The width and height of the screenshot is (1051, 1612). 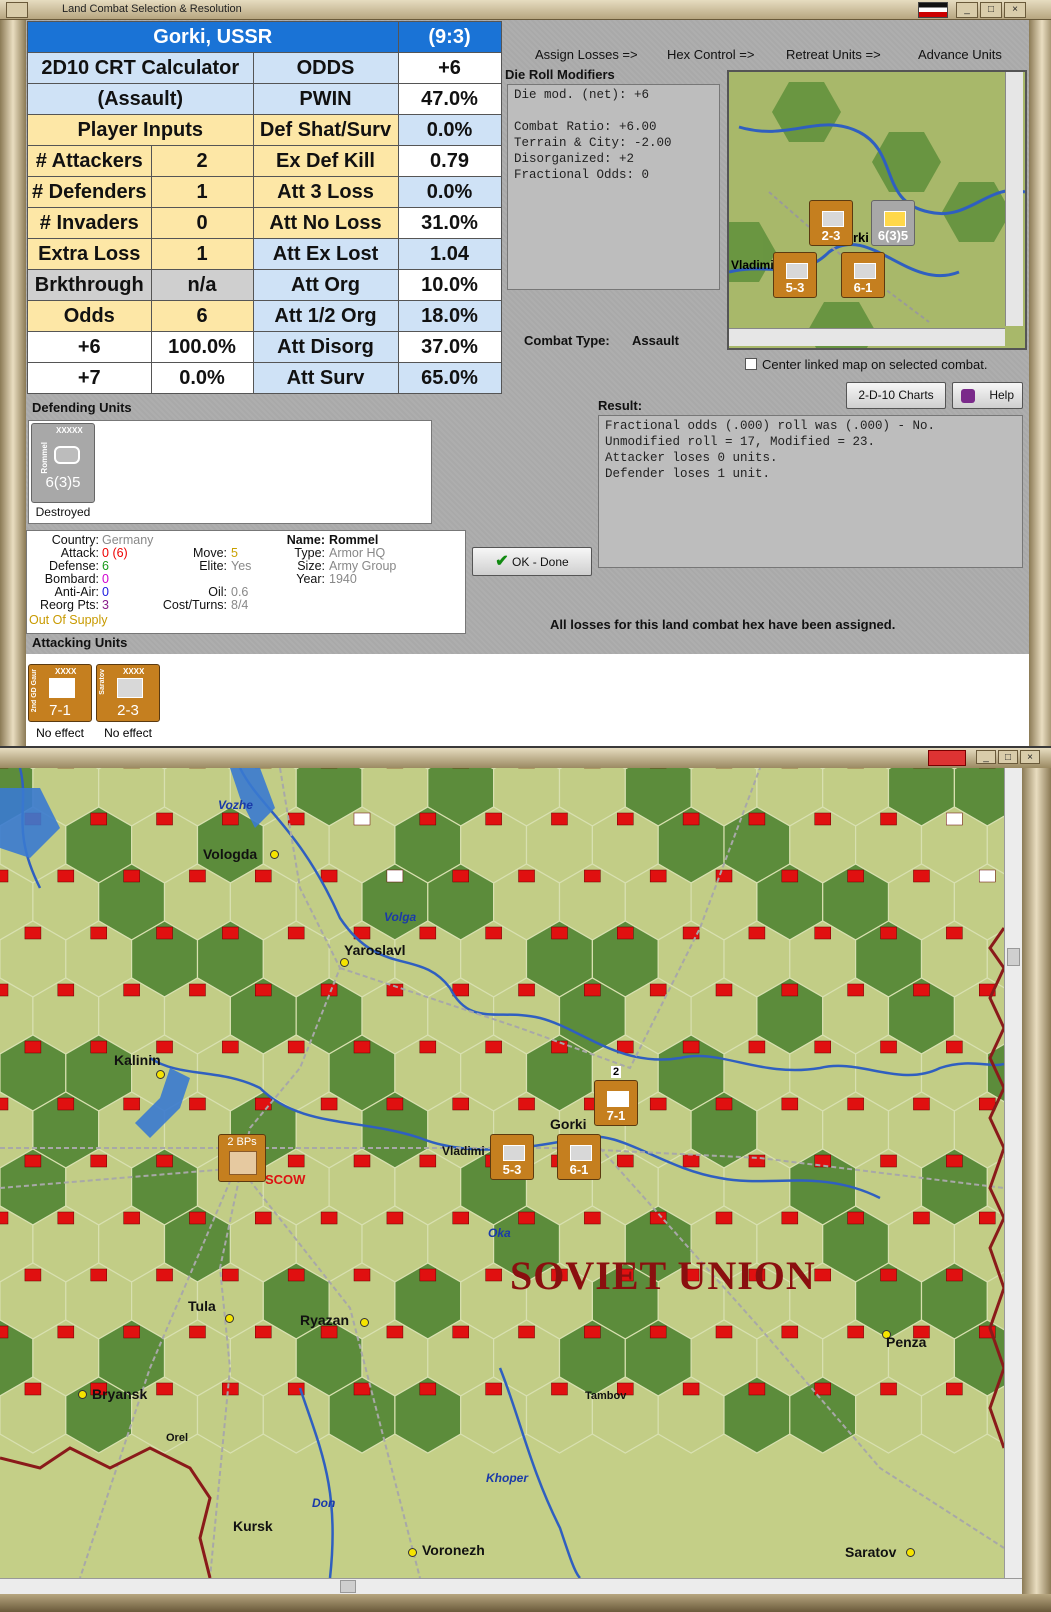 I want to click on input-label: Odds, so click(x=89, y=316).